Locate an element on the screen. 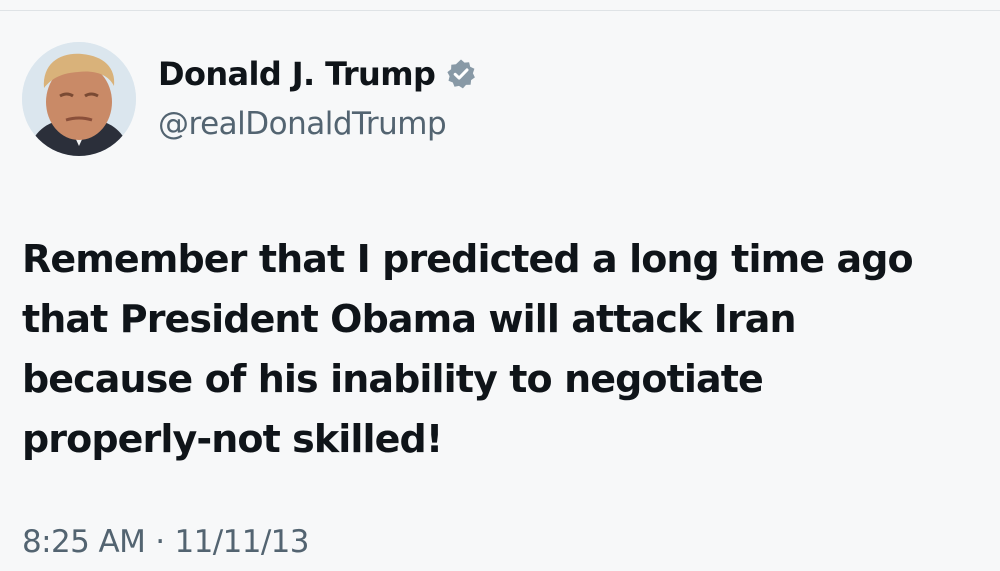  tweet-date: 11/11/13 is located at coordinates (242, 542).